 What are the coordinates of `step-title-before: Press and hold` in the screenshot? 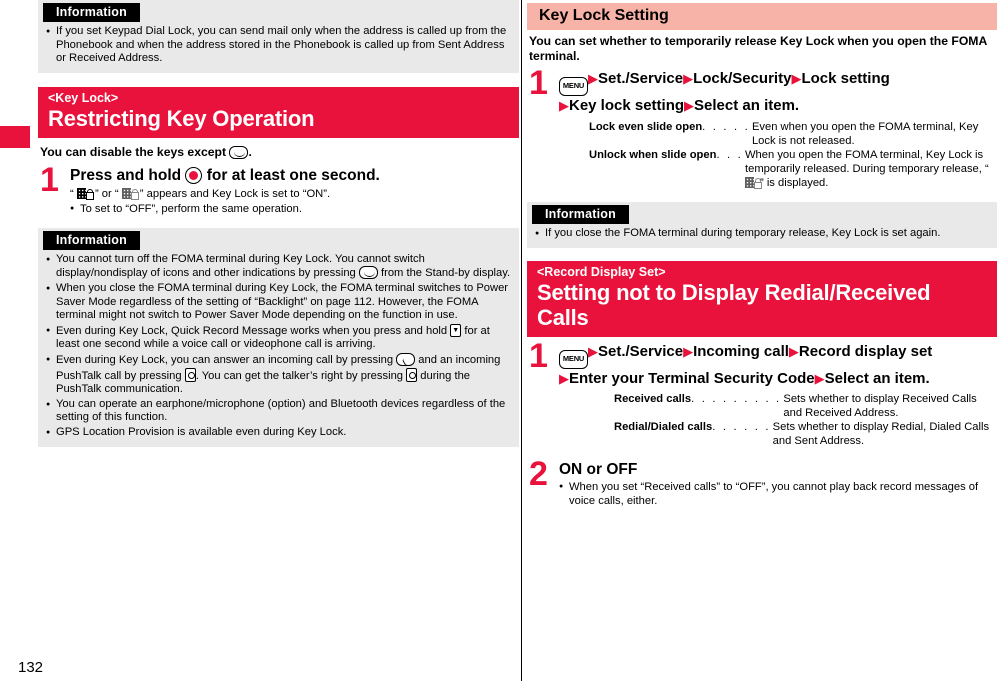 It's located at (128, 175).